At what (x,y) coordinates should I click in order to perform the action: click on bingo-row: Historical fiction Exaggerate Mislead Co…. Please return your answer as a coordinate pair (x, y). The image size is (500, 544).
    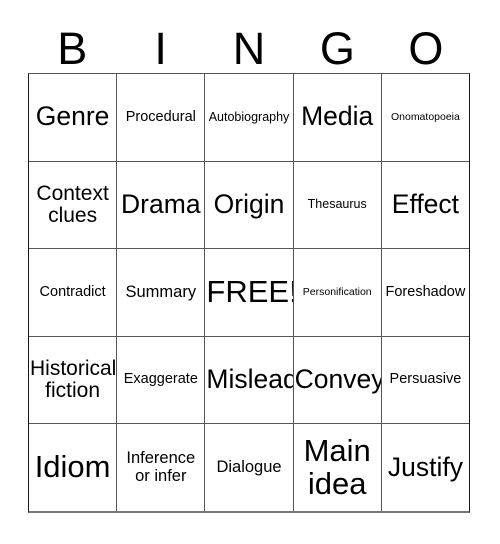
    Looking at the image, I should click on (249, 380).